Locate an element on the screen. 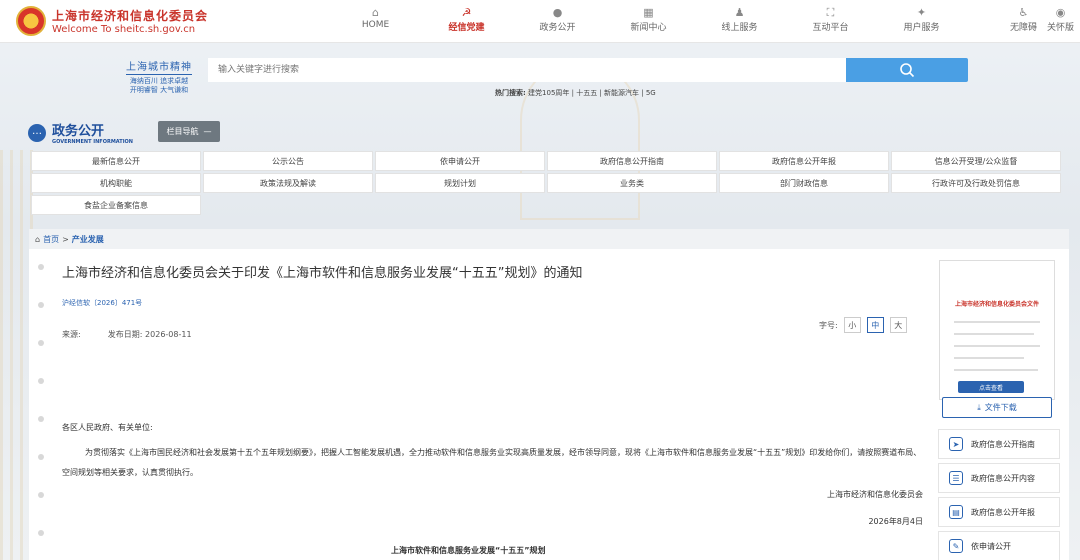 The height and width of the screenshot is (560, 1080). util-link-label: 无障碍 is located at coordinates (1023, 28).